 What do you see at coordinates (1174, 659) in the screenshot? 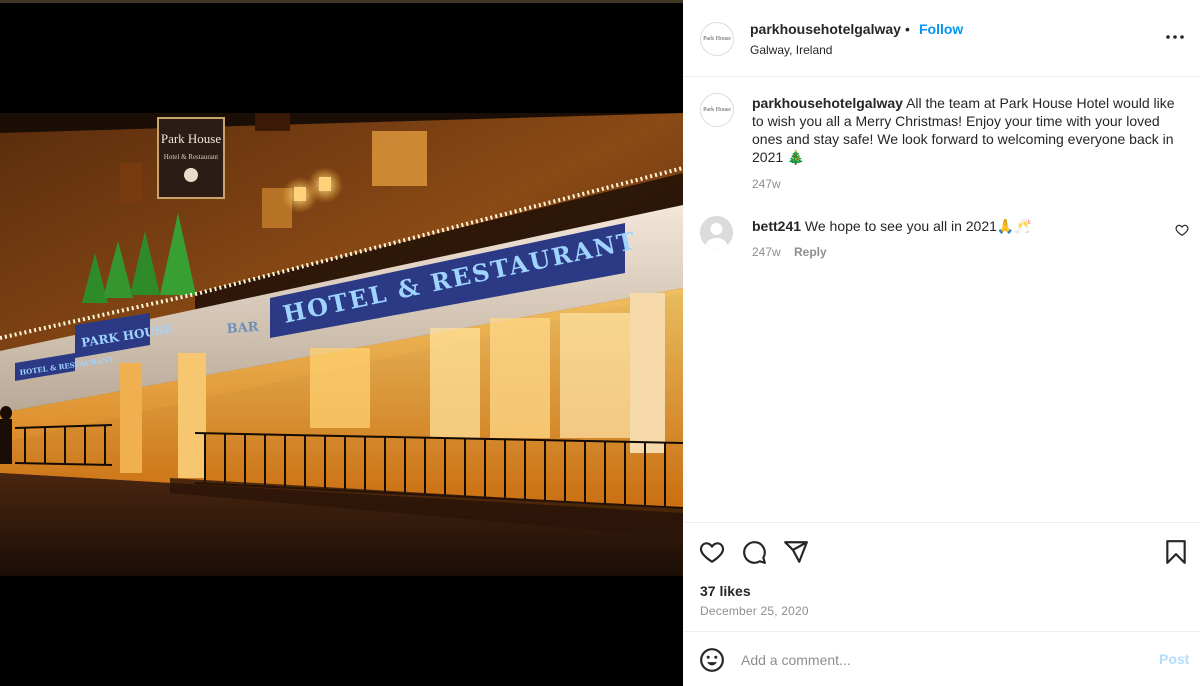
I see `post-comment-button: Post` at bounding box center [1174, 659].